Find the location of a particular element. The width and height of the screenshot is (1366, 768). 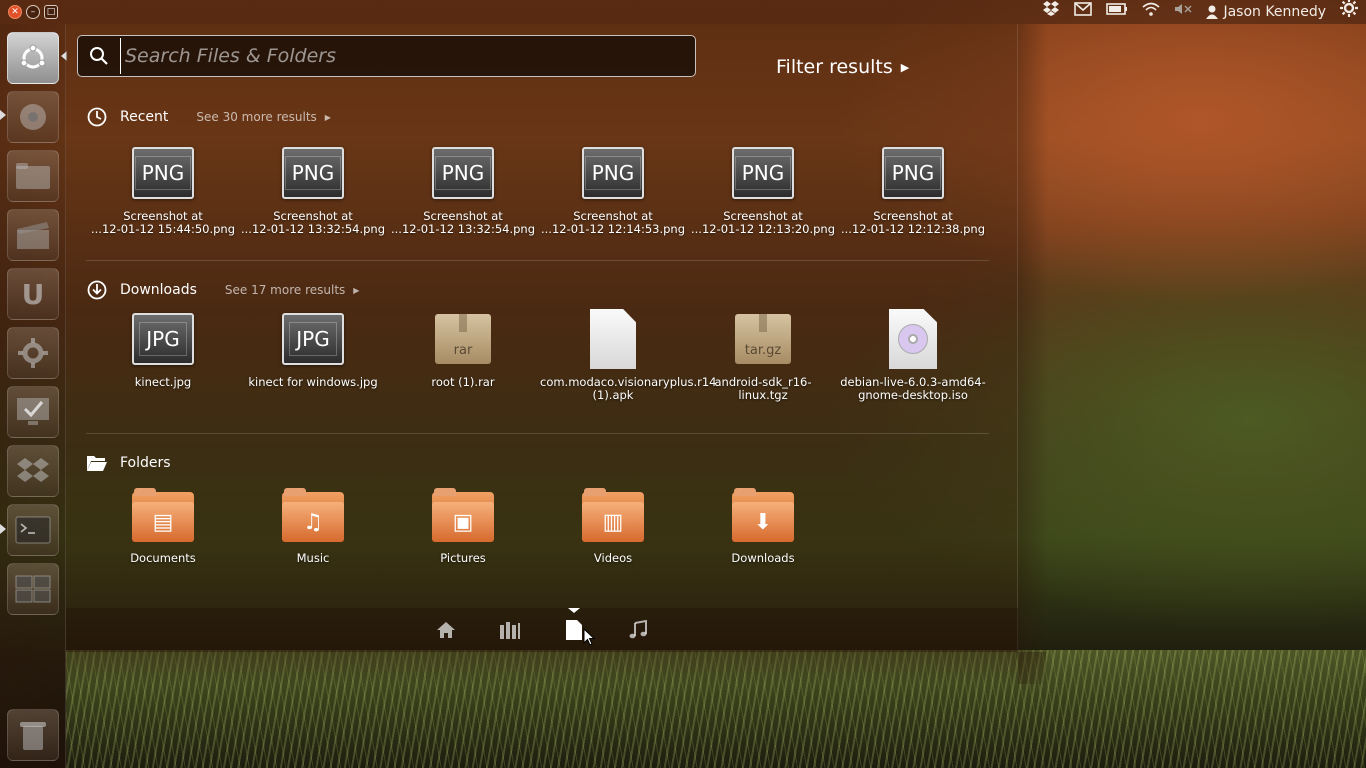

files-icon is located at coordinates (574, 630).